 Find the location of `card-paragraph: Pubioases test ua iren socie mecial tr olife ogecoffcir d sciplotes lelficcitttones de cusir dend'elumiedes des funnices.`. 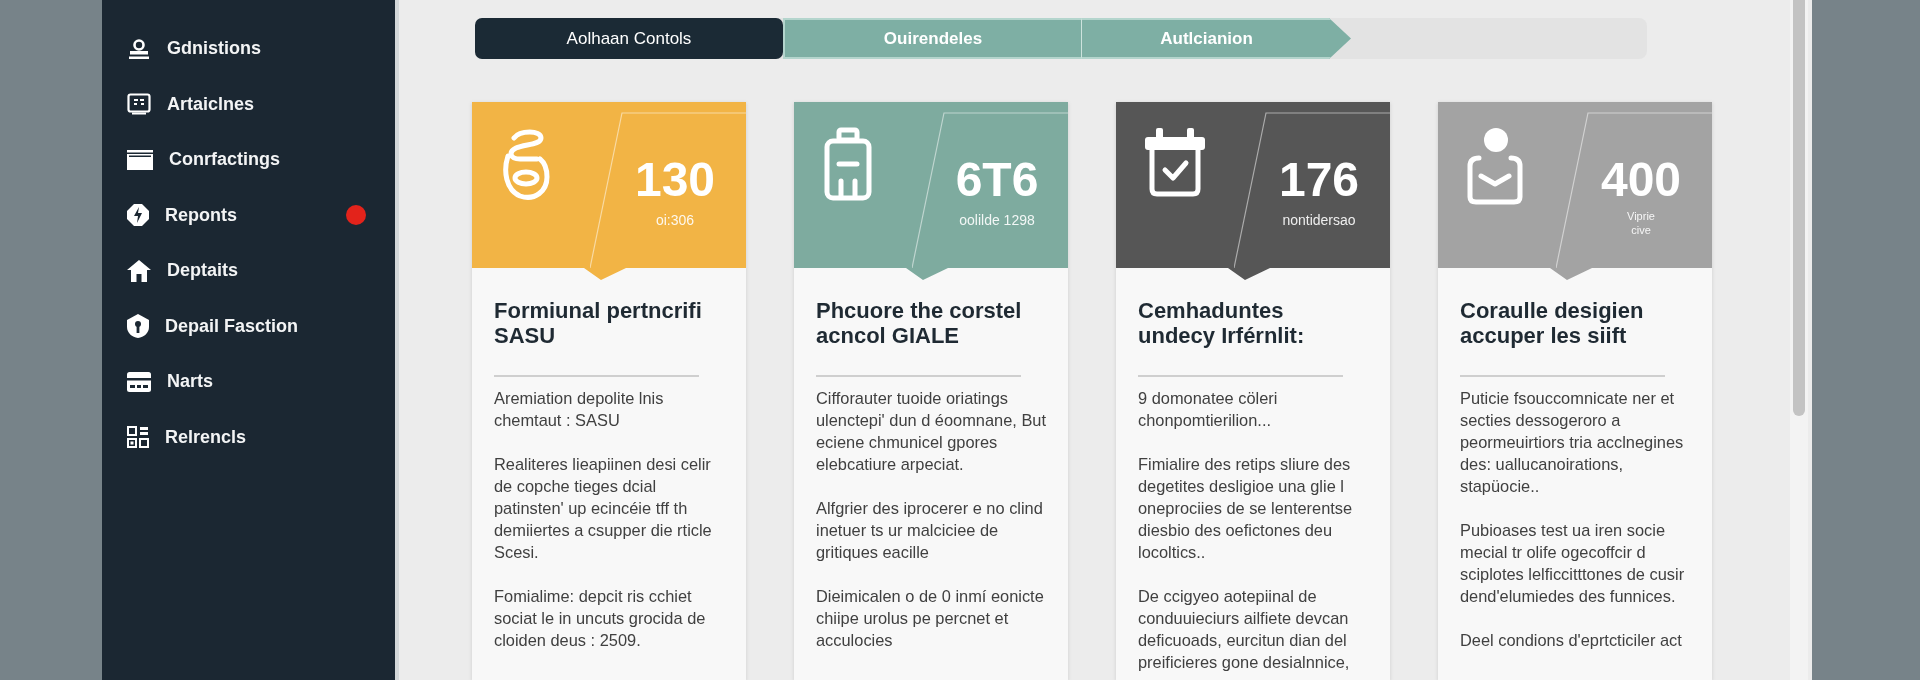

card-paragraph: Pubioases test ua iren socie mecial tr olife ogecoffcir d sciplotes lelficcitttones de cusir dend'elumiedes des funnices. is located at coordinates (1573, 563).